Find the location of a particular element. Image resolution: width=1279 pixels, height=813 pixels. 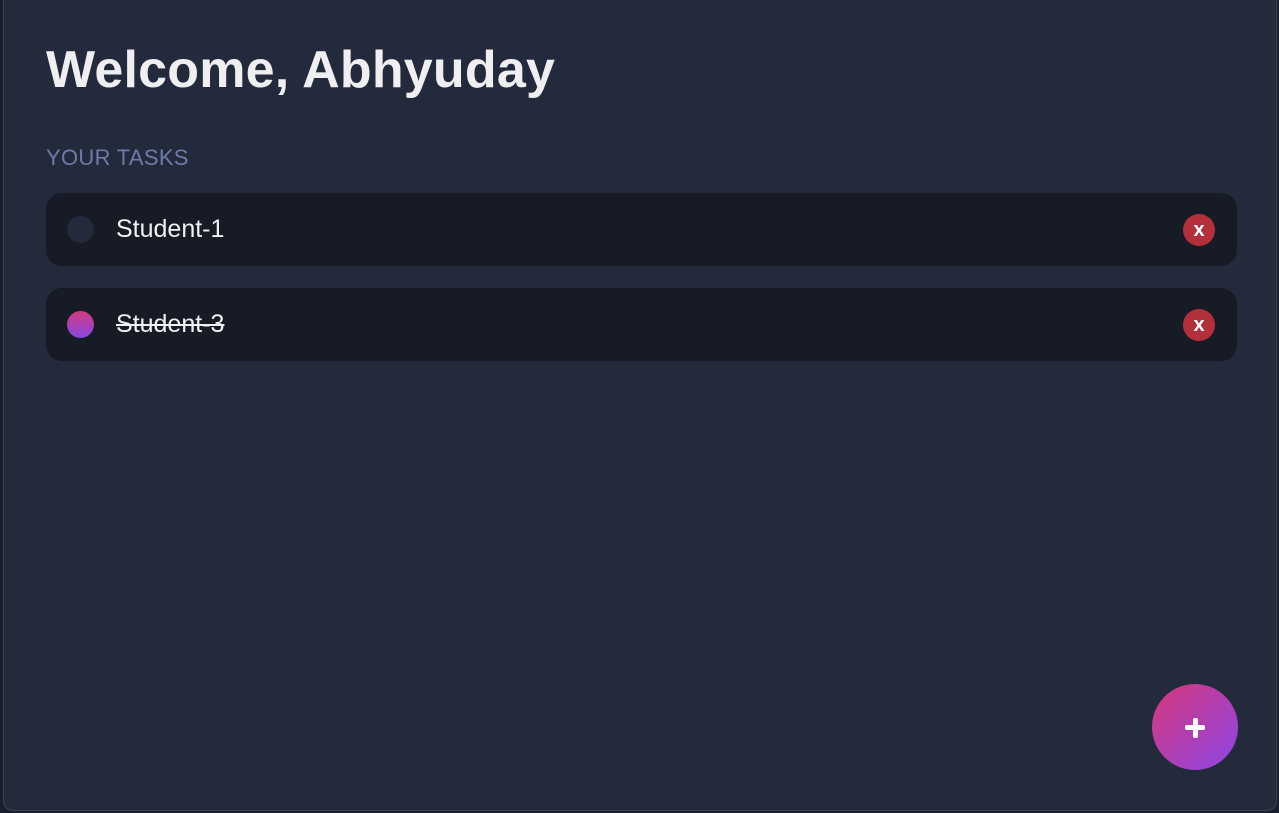

page-title: Welcome, Abhyuday is located at coordinates (301, 70).